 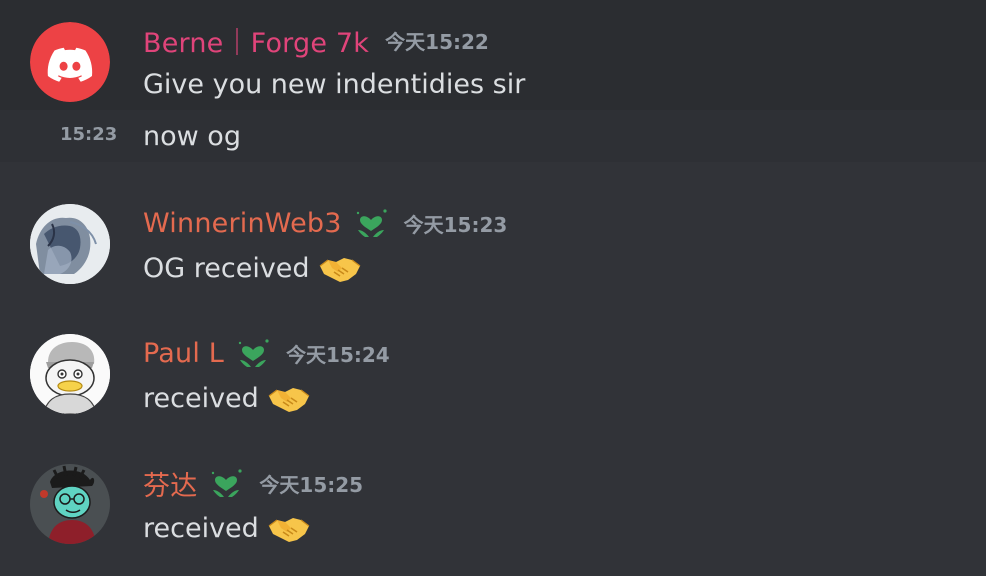 I want to click on timestamp: 今天15:24, so click(x=338, y=354).